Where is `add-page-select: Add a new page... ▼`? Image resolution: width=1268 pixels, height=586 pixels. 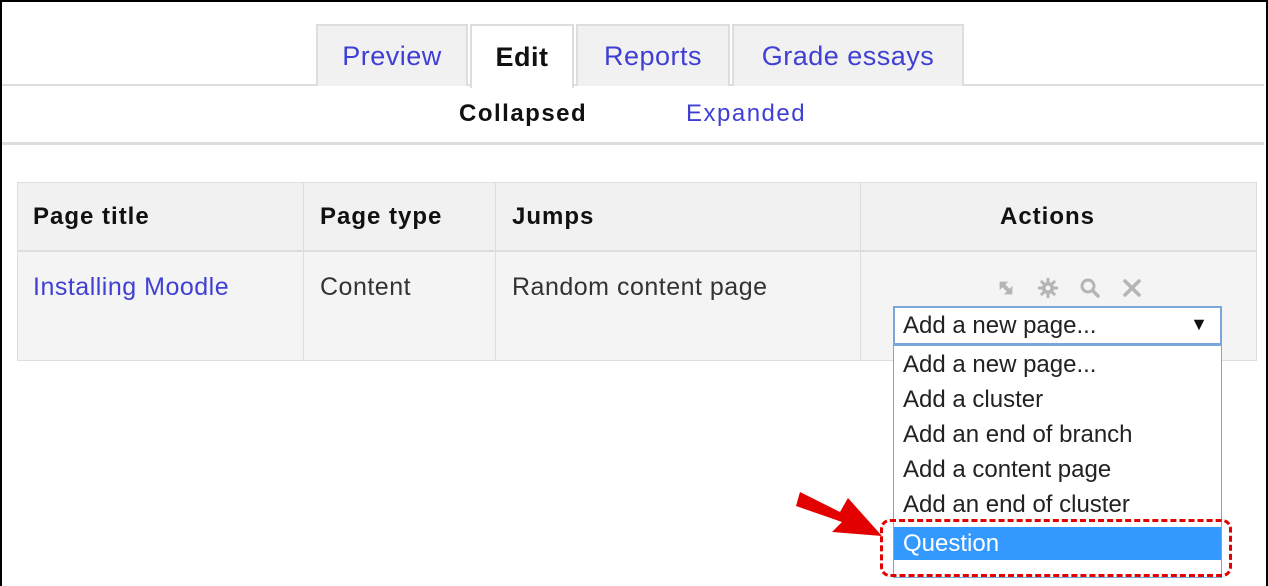 add-page-select: Add a new page... ▼ is located at coordinates (1057, 325).